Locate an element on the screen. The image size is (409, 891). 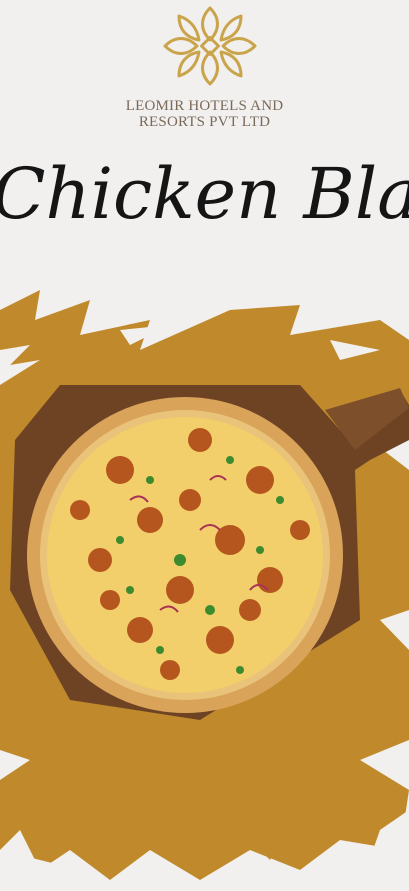
logo-icon is located at coordinates (210, 46).